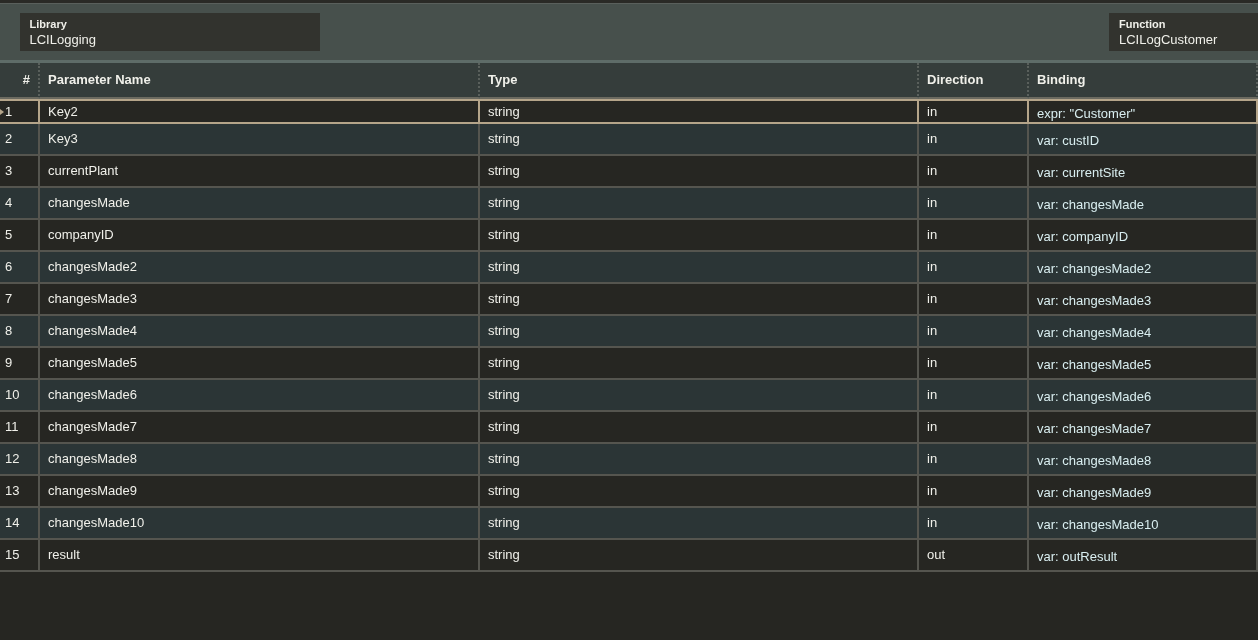 This screenshot has height=640, width=1258. Describe the element at coordinates (1143, 268) in the screenshot. I see `table-cell: var: changesMade2` at that location.